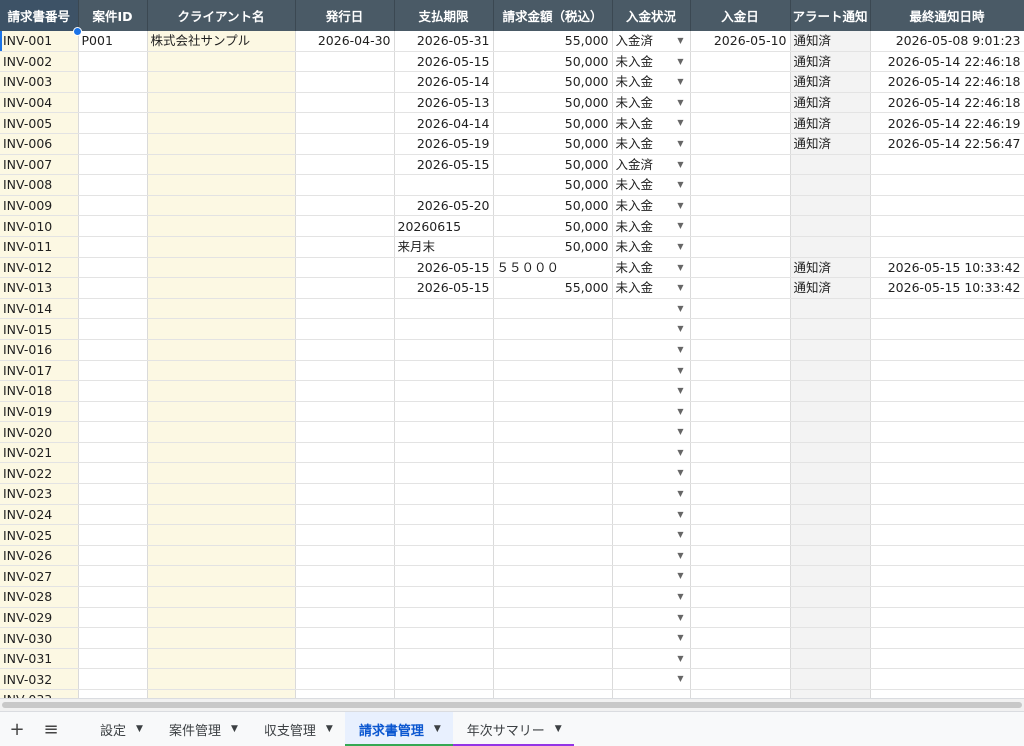  Describe the element at coordinates (39, 494) in the screenshot. I see `cell-invoice-no: INV-023` at that location.